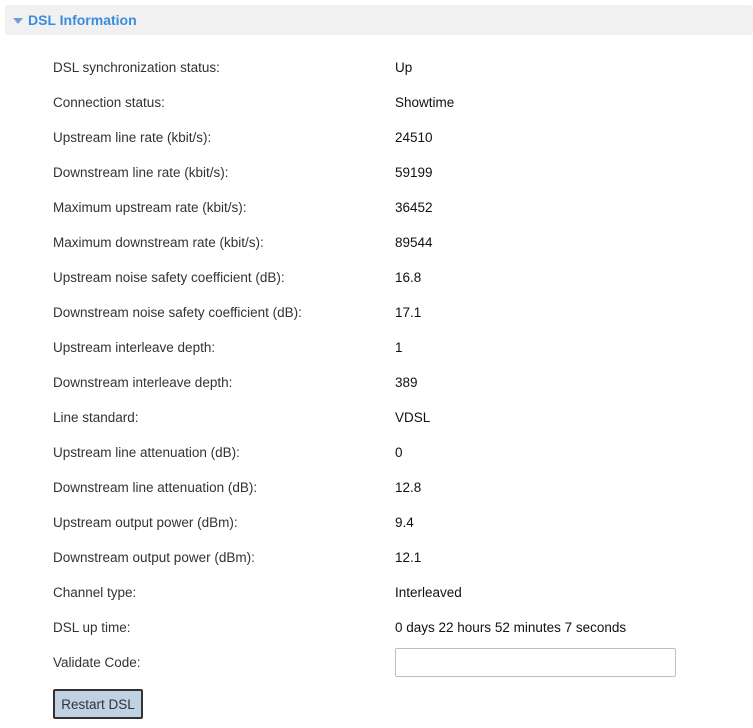  Describe the element at coordinates (154, 557) in the screenshot. I see `info-label: Downstream output power (dBm):` at that location.